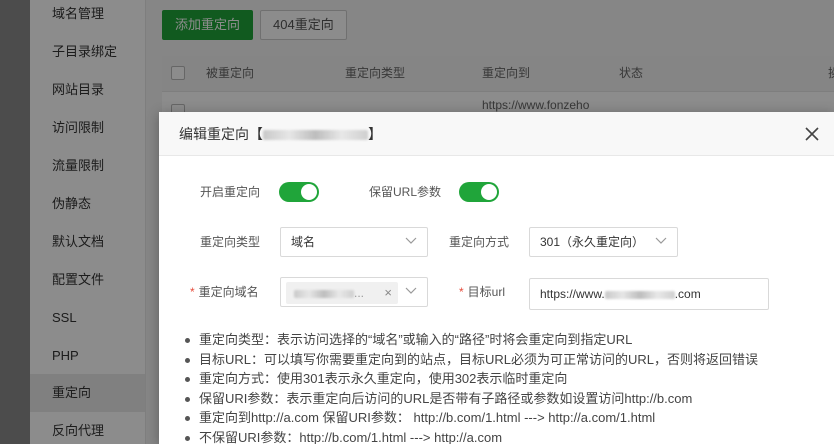  I want to click on redirect-method-label: 重定向方式, so click(479, 242).